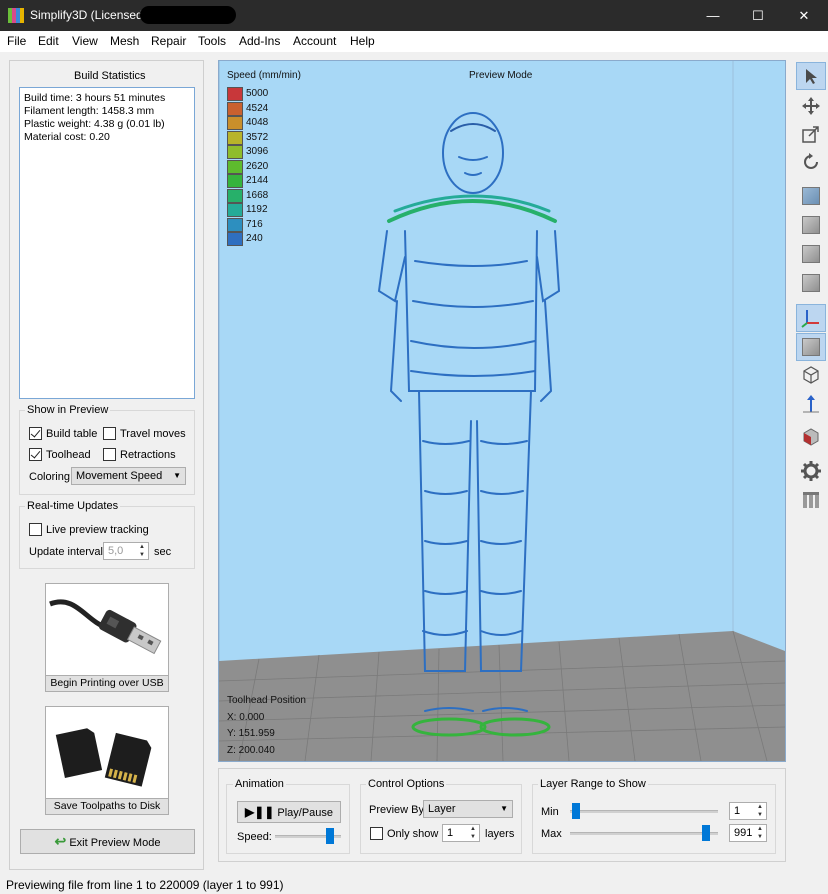 This screenshot has width=828, height=894. I want to click on menu-file: File, so click(16, 41).